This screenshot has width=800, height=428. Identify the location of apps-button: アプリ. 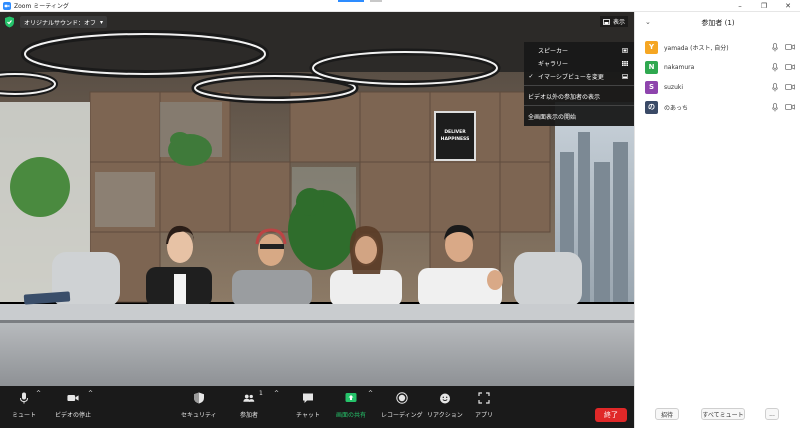
(484, 405).